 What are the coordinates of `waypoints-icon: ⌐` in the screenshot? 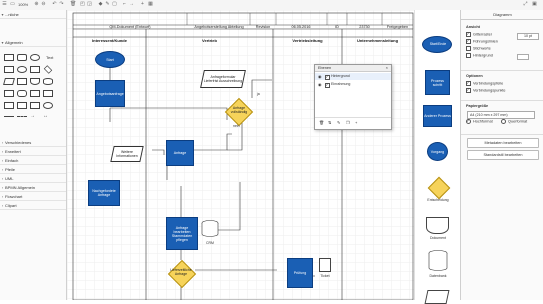 It's located at (124, 4).